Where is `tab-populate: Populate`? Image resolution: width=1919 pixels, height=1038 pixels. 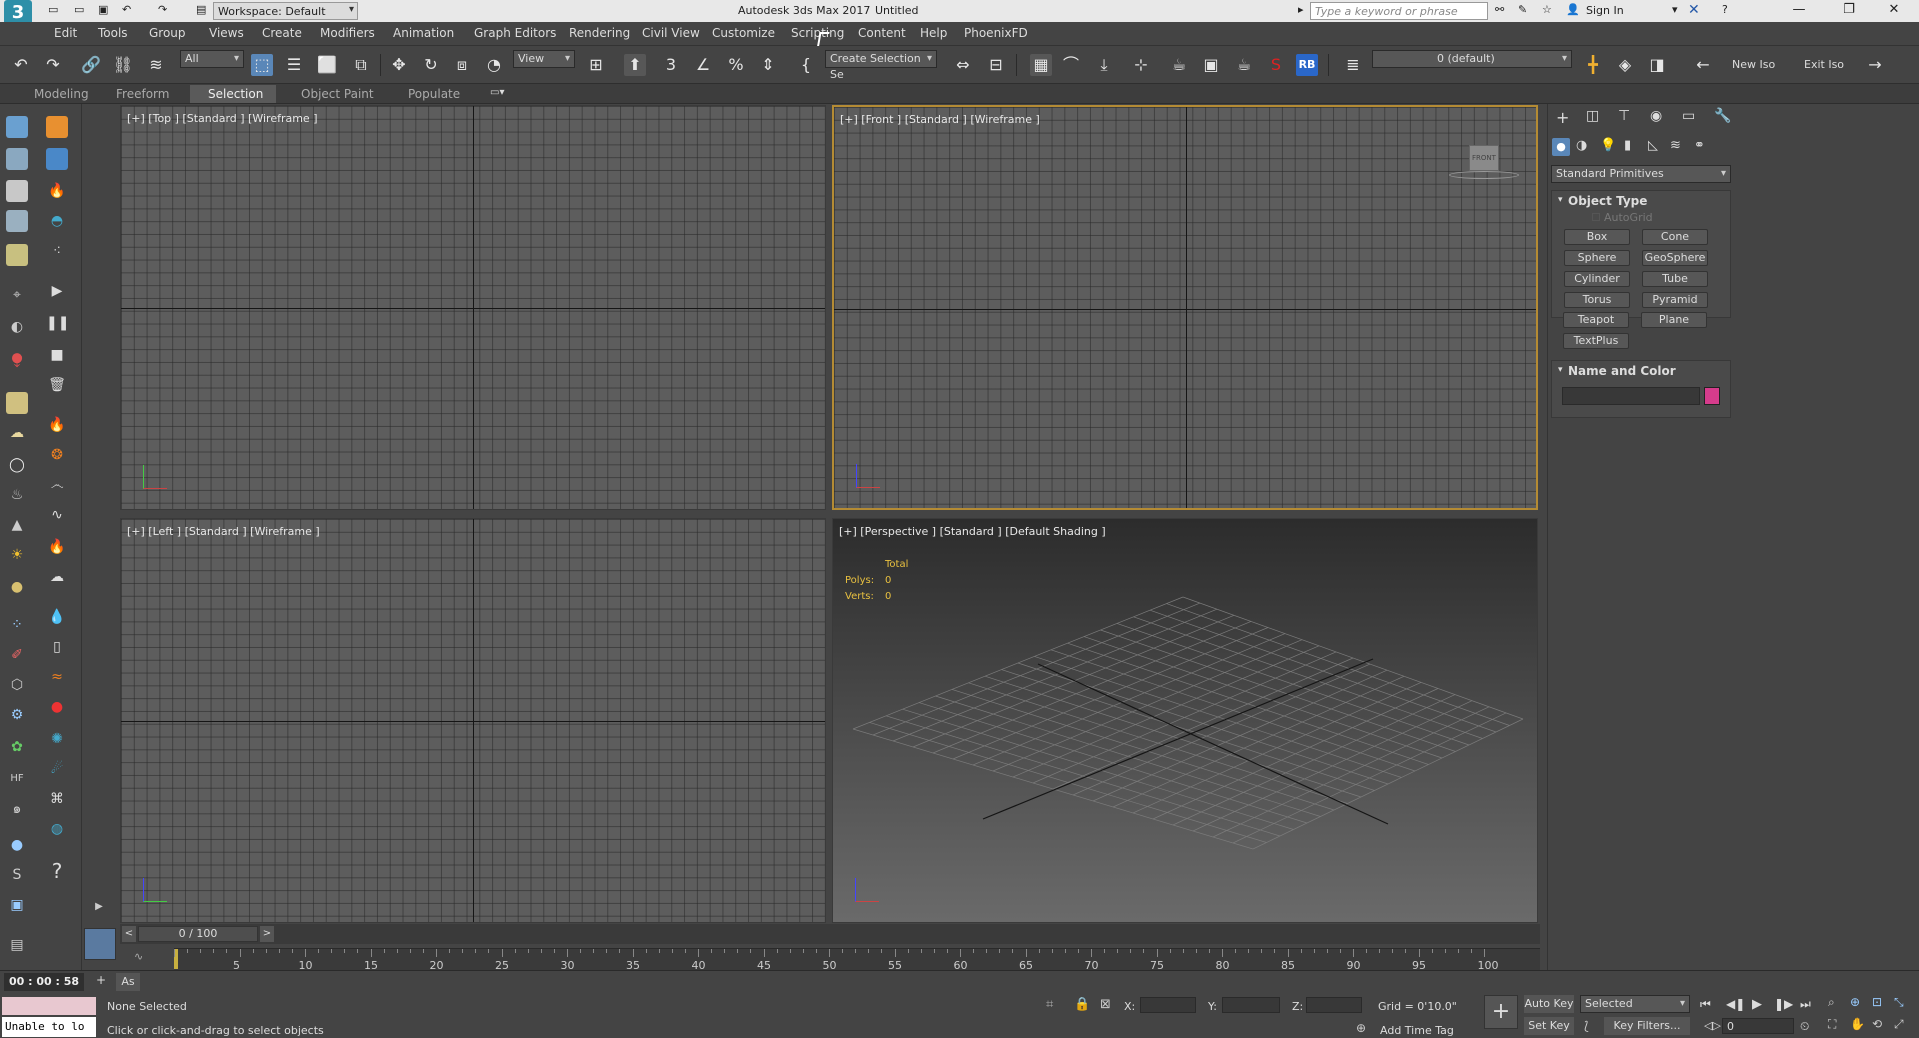
tab-populate: Populate is located at coordinates (434, 94).